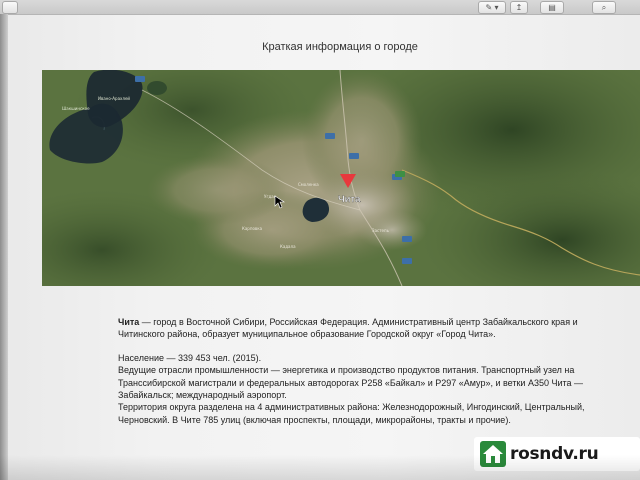 This screenshot has height=480, width=640. I want to click on svg-text: Смоленка, so click(308, 184).